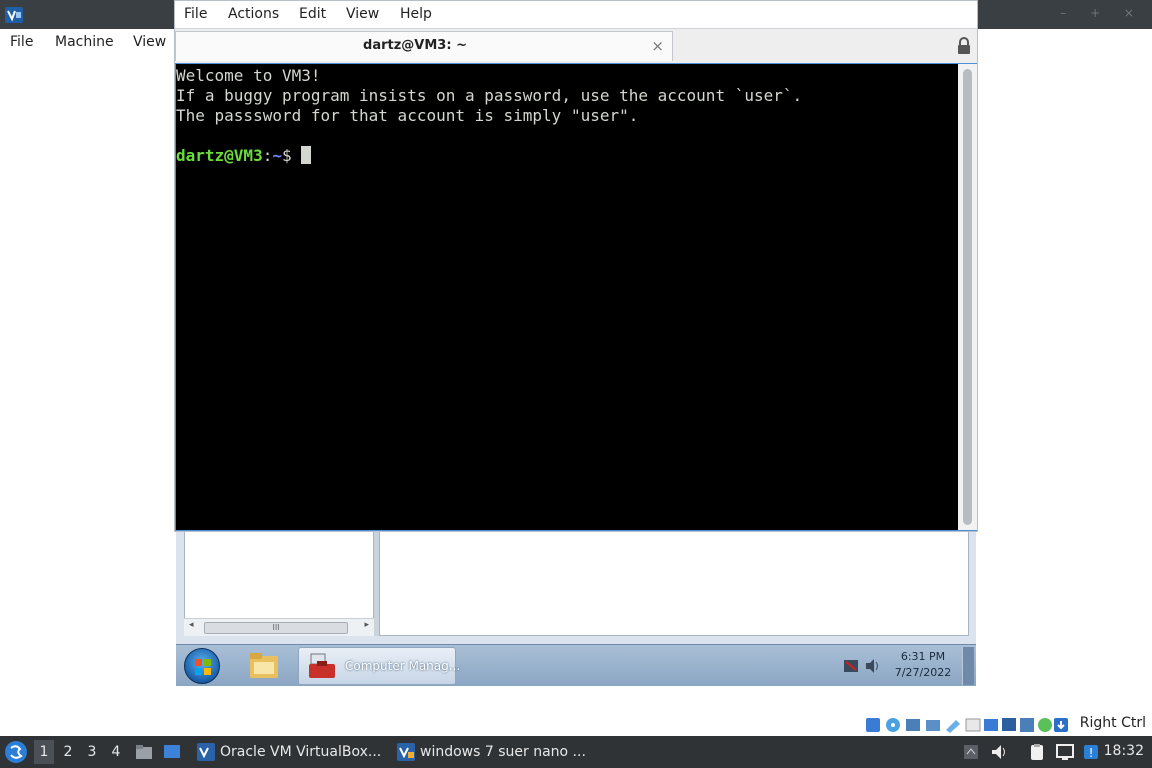 This screenshot has width=1152, height=768. Describe the element at coordinates (862, 666) in the screenshot. I see `windows-tray-icons` at that location.